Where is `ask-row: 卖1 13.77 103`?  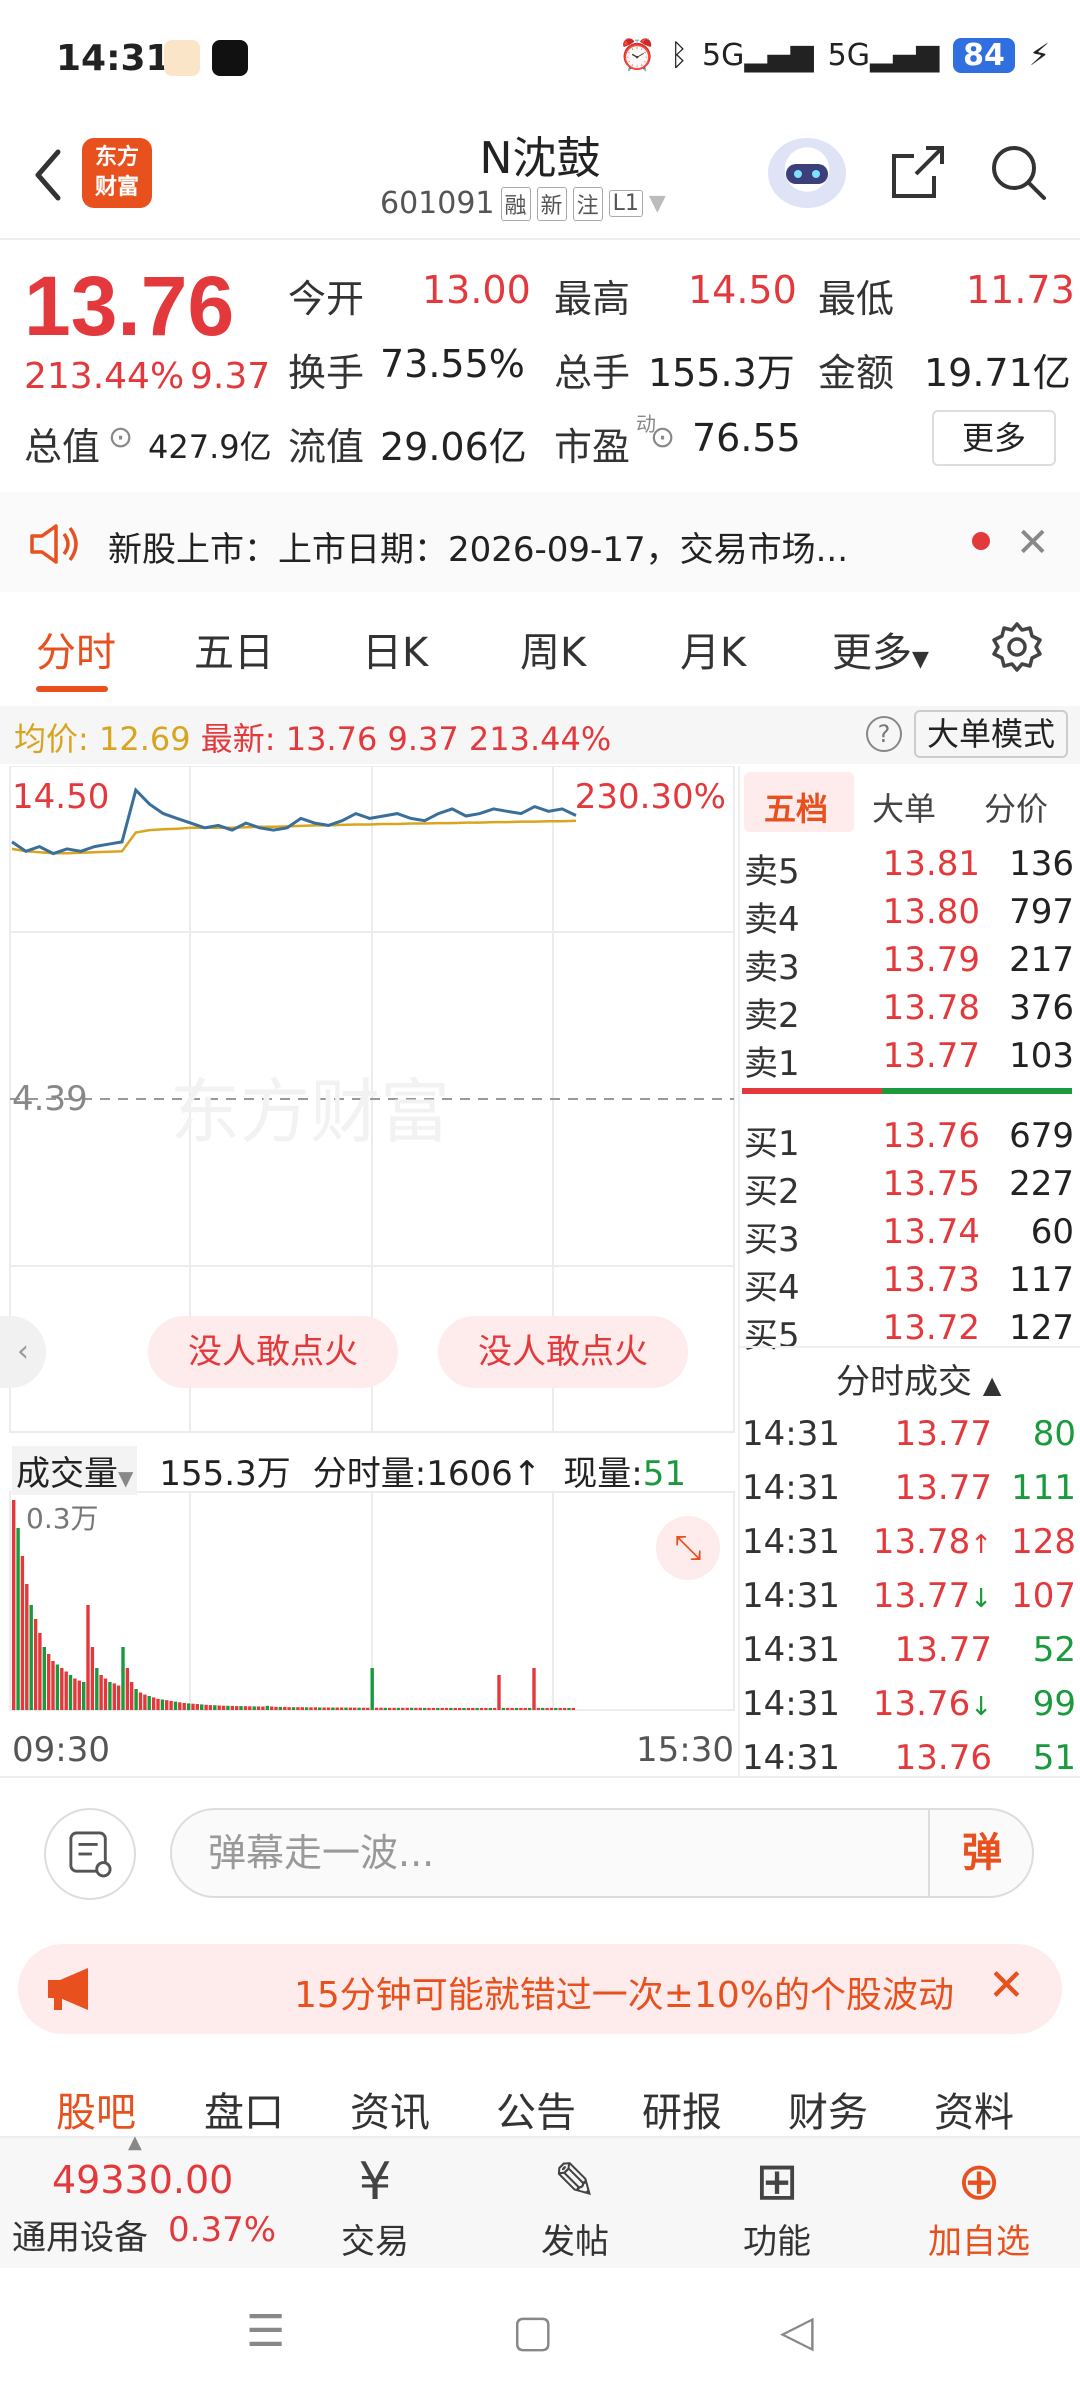 ask-row: 卖1 13.77 103 is located at coordinates (909, 1060).